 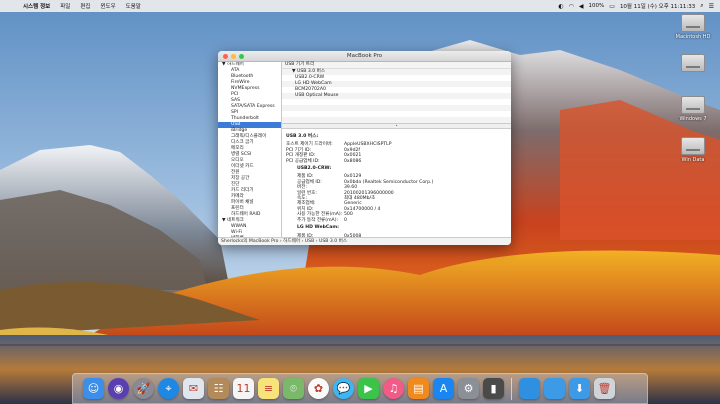 What do you see at coordinates (118, 388) in the screenshot?
I see `siri-icon: ◉` at bounding box center [118, 388].